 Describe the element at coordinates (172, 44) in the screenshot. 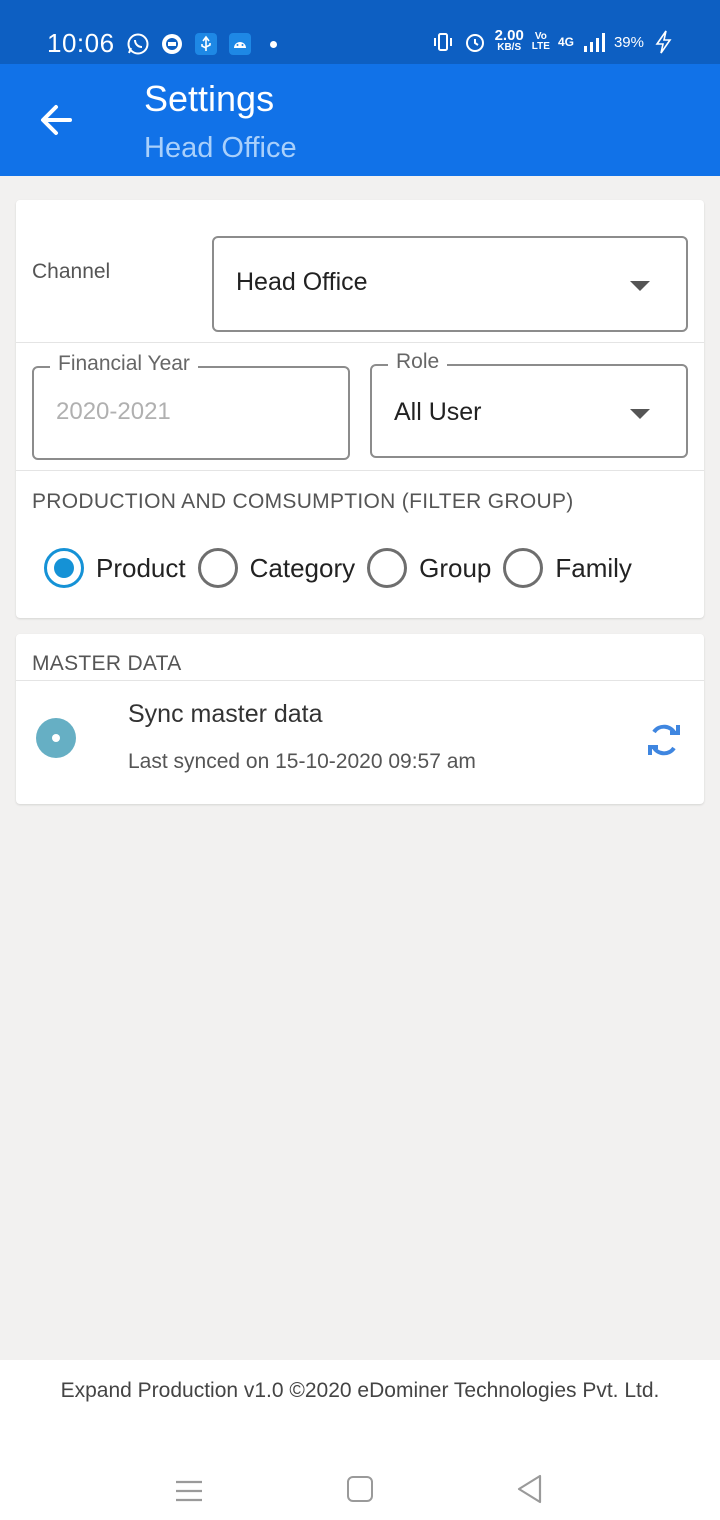

I see `app-icon` at that location.